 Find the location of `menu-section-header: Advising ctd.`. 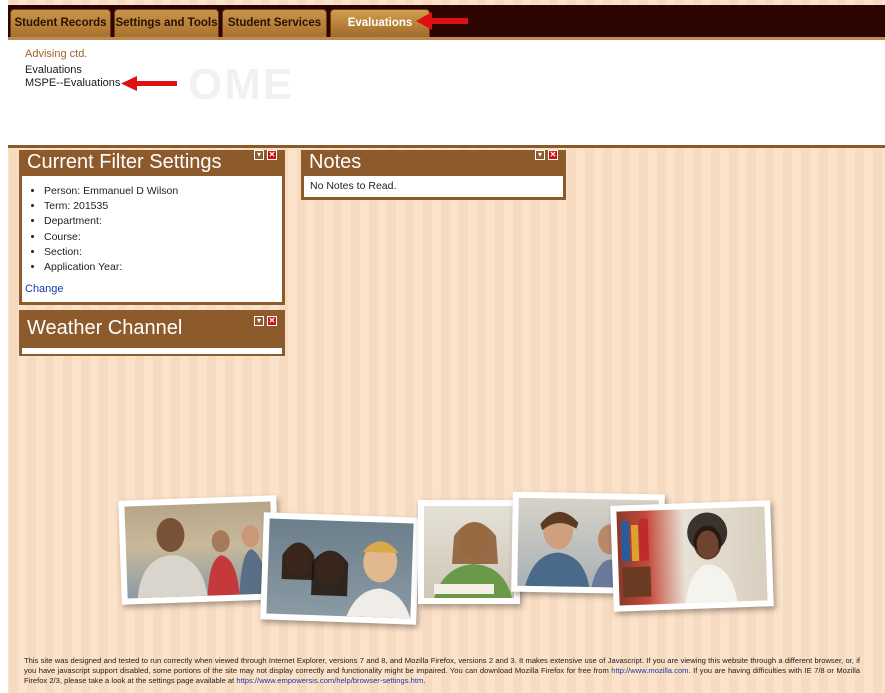

menu-section-header: Advising ctd. is located at coordinates (56, 54).